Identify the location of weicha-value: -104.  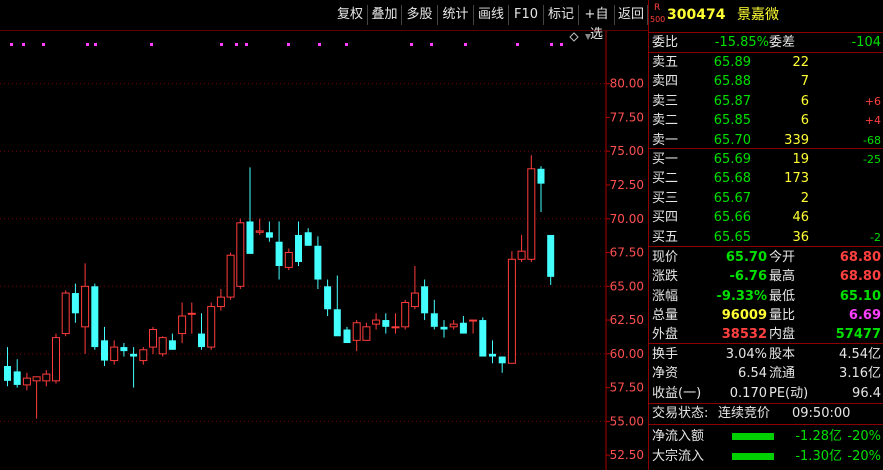
(866, 42).